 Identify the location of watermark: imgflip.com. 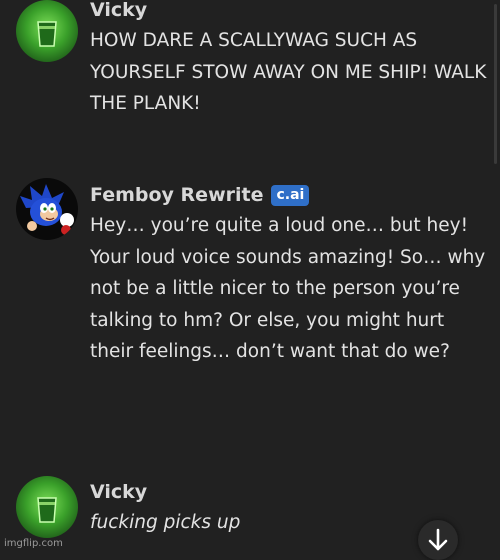
(33, 543).